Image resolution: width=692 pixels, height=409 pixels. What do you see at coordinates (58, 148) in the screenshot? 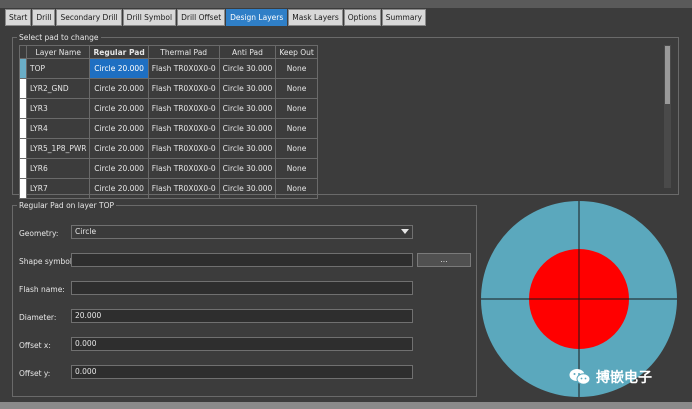
I see `cell-layer-name: LYR5_1P8_PWR` at bounding box center [58, 148].